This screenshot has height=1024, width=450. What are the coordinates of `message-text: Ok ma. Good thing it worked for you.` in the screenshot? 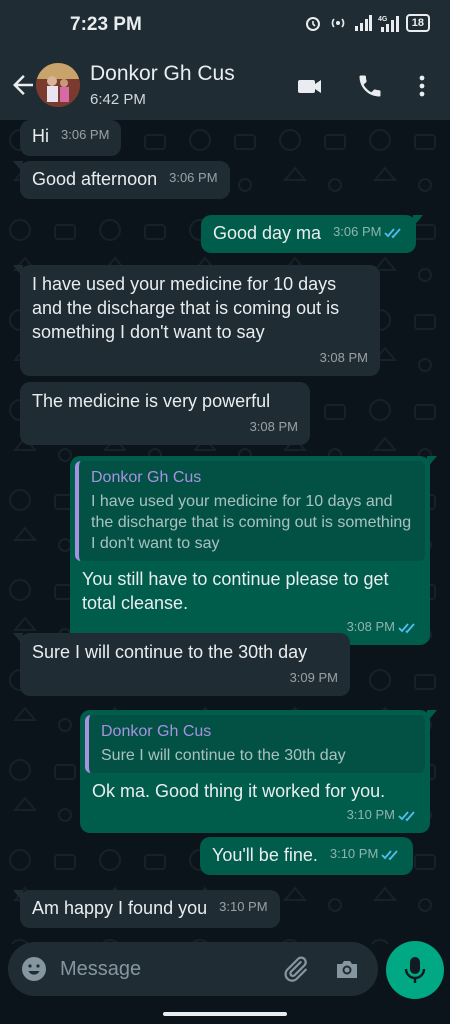 It's located at (239, 791).